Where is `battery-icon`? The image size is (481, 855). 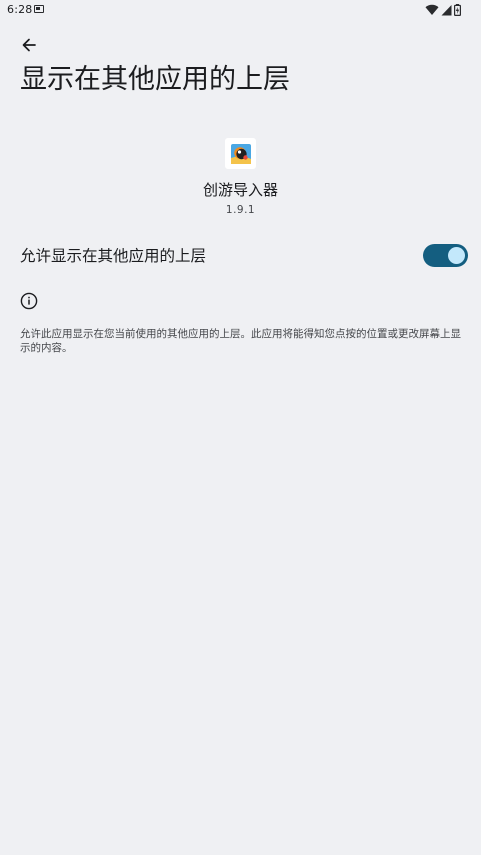
battery-icon is located at coordinates (458, 10).